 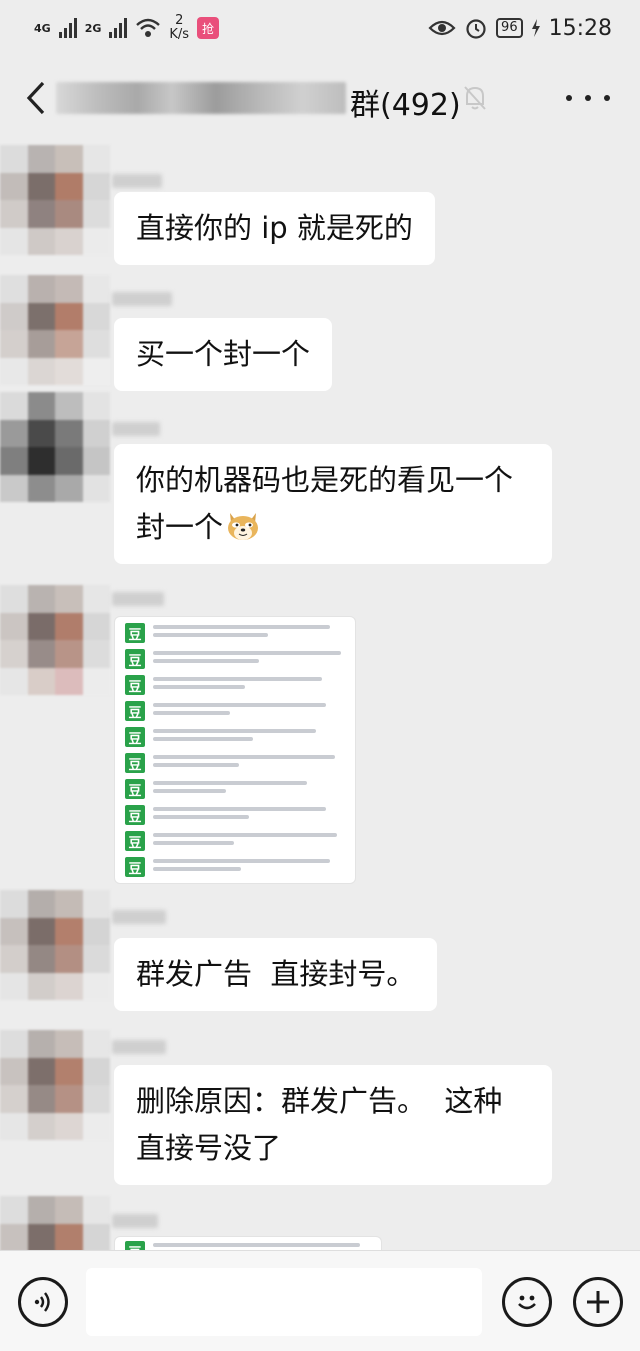 I want to click on message-text: 直接你的 ip 就是死的, so click(x=274, y=228).